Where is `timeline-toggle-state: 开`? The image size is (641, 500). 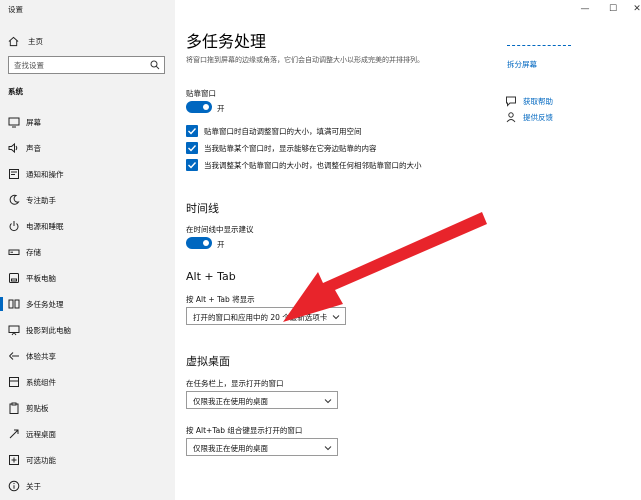 timeline-toggle-state: 开 is located at coordinates (221, 244).